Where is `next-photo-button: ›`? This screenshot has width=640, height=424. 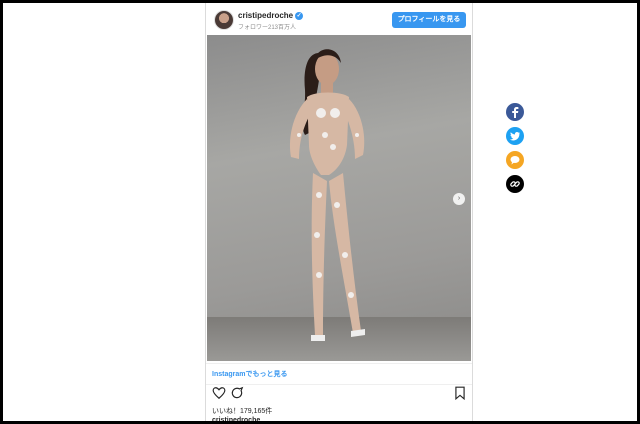 next-photo-button: › is located at coordinates (459, 199).